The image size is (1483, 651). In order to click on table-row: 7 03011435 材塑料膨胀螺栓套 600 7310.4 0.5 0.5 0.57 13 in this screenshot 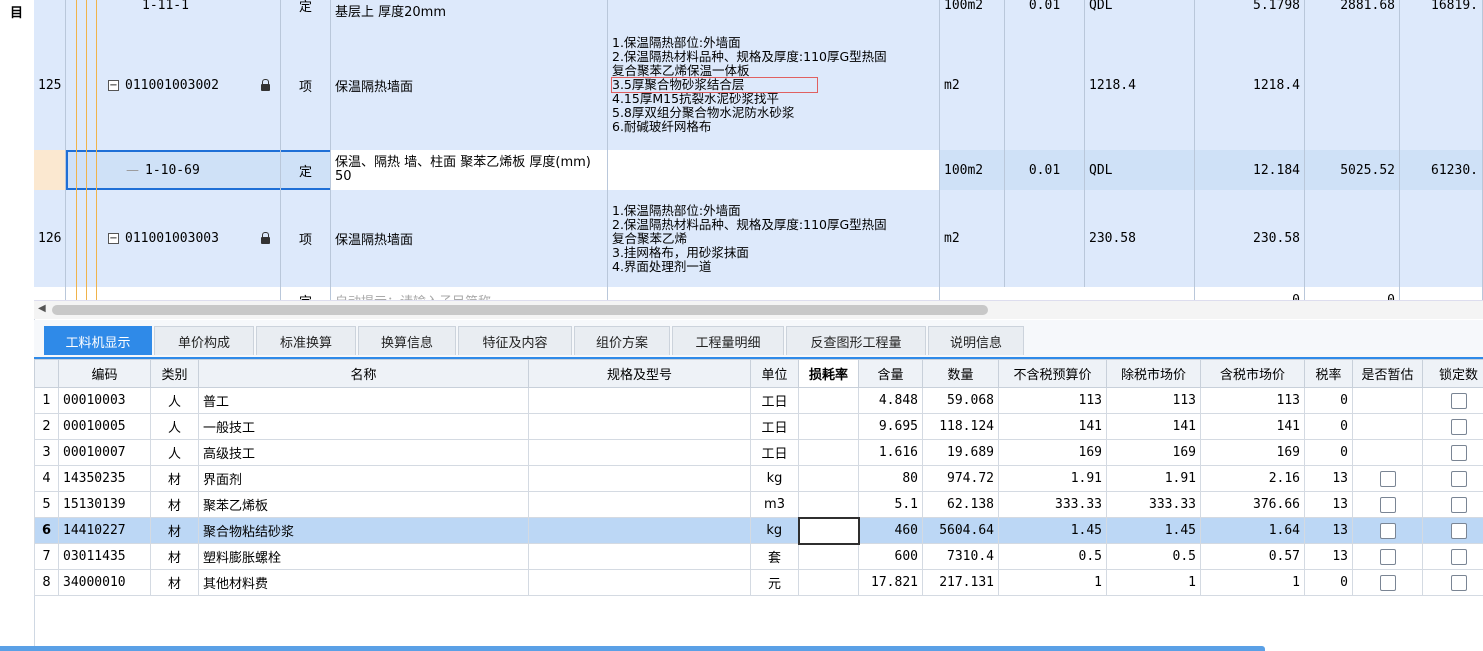, I will do `click(758, 556)`.